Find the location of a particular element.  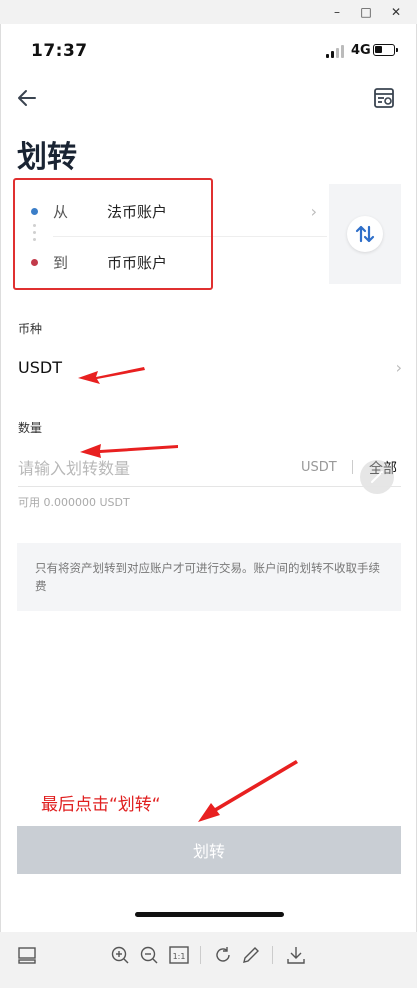

swap-panel is located at coordinates (365, 234).